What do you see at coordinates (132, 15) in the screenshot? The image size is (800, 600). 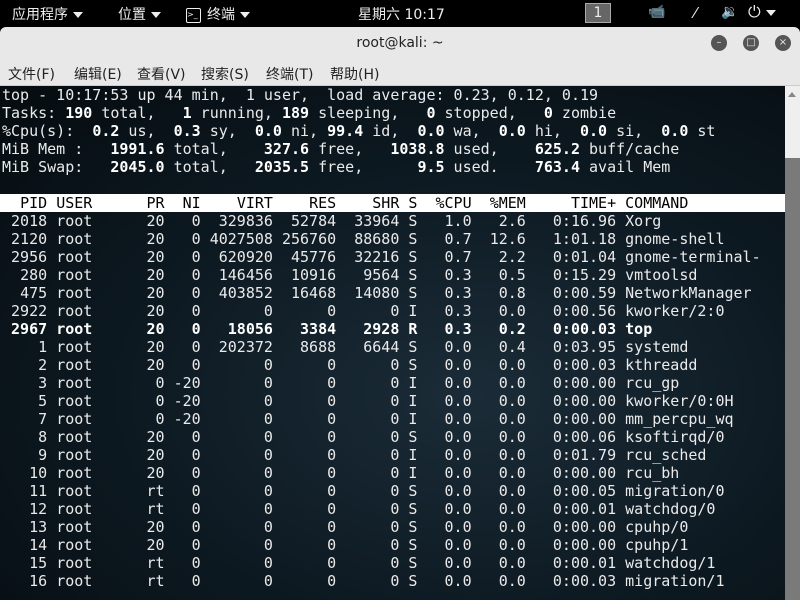 I see `places-label: 位置` at bounding box center [132, 15].